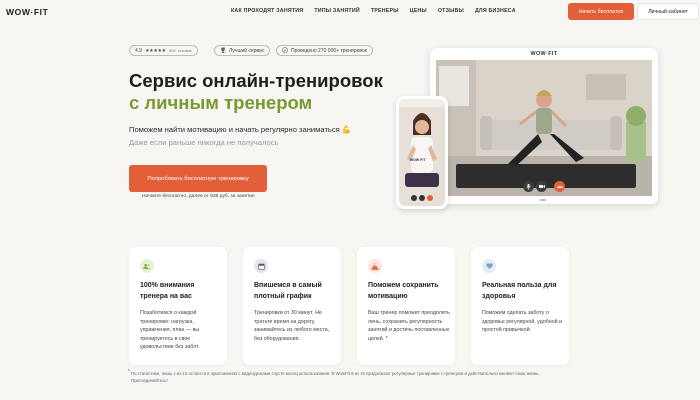  Describe the element at coordinates (519, 291) in the screenshot. I see `card-title: Реальная польза для здоровья` at that location.